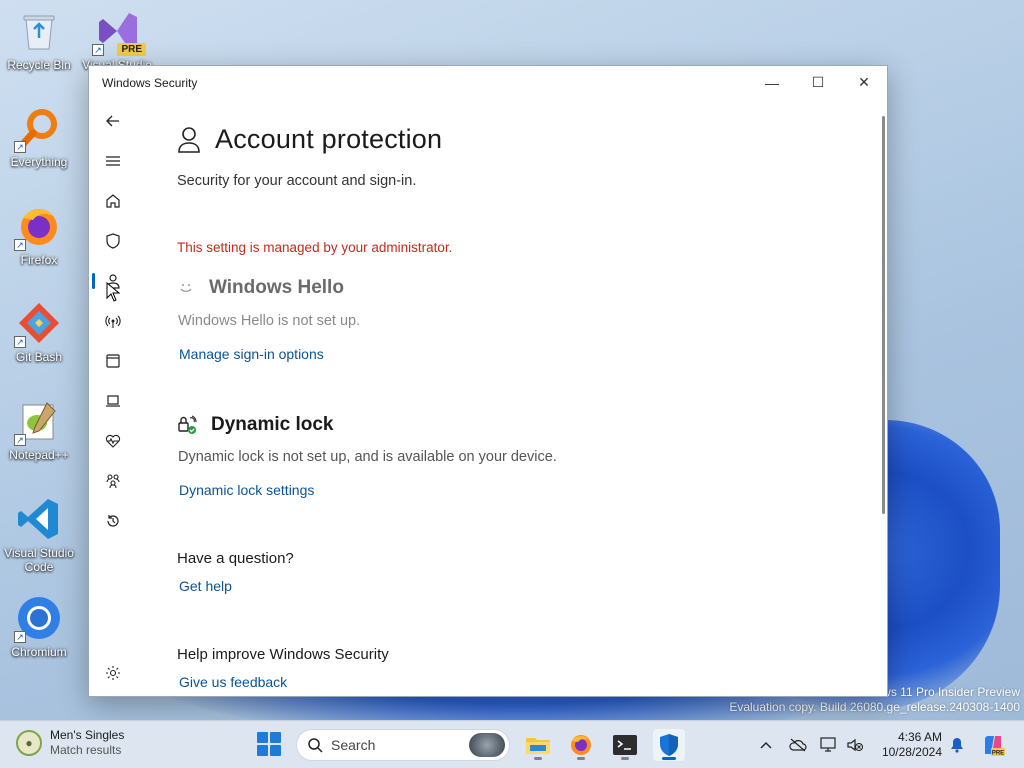 The height and width of the screenshot is (768, 1024). What do you see at coordinates (205, 586) in the screenshot?
I see `get-help-link: Get help` at bounding box center [205, 586].